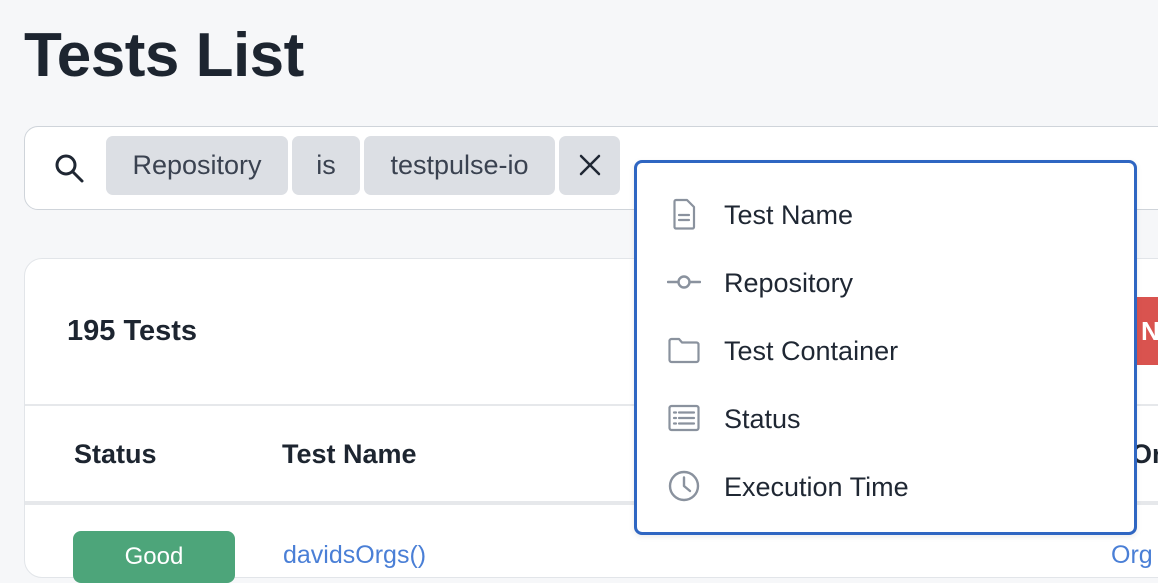 Image resolution: width=1158 pixels, height=583 pixels. What do you see at coordinates (816, 487) in the screenshot?
I see `menu-item-label: Execution Time` at bounding box center [816, 487].